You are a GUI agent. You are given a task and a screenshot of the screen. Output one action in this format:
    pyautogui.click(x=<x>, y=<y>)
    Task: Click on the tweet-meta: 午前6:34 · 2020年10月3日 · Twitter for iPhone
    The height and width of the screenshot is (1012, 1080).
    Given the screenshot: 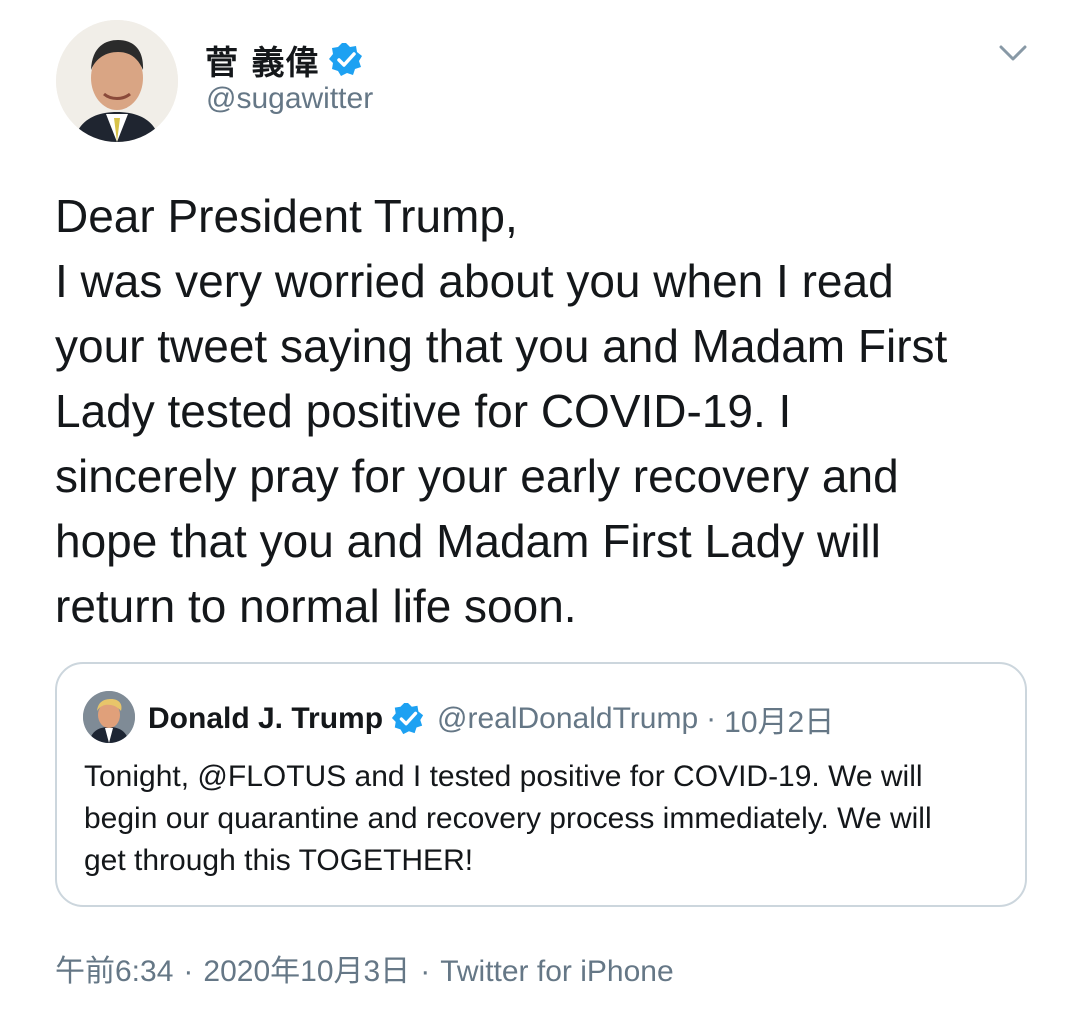 What is the action you would take?
    pyautogui.click(x=364, y=968)
    